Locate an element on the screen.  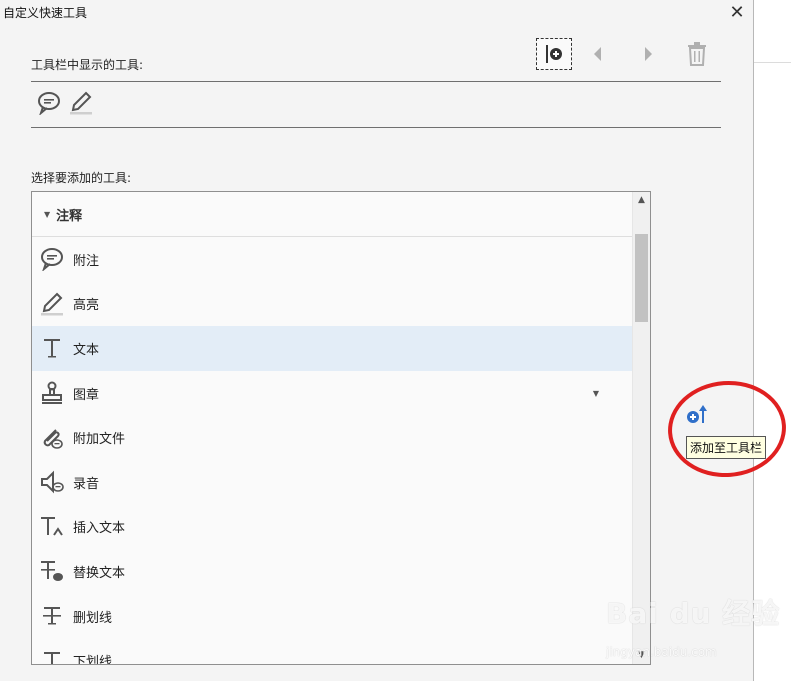
strikethrough-icon is located at coordinates (52, 616).